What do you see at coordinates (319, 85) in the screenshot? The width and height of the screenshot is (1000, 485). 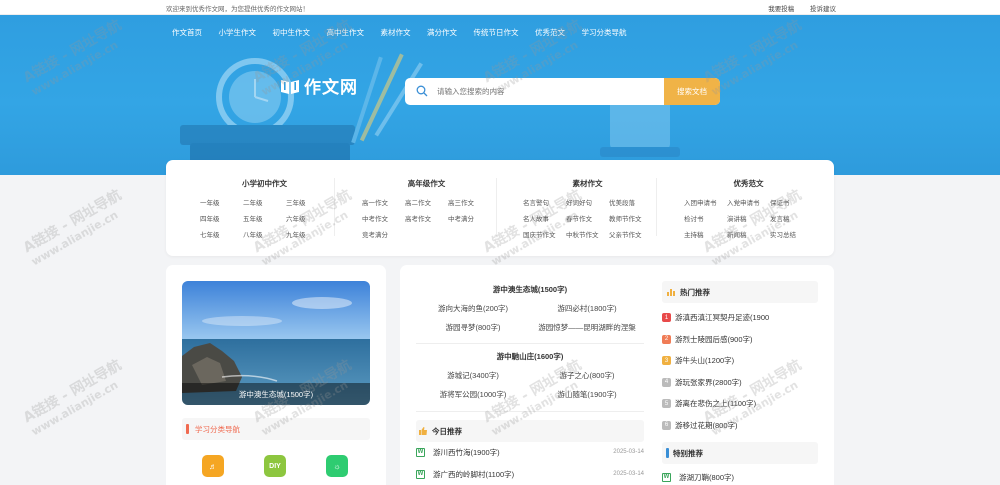 I see `site-logo: 作文网` at bounding box center [319, 85].